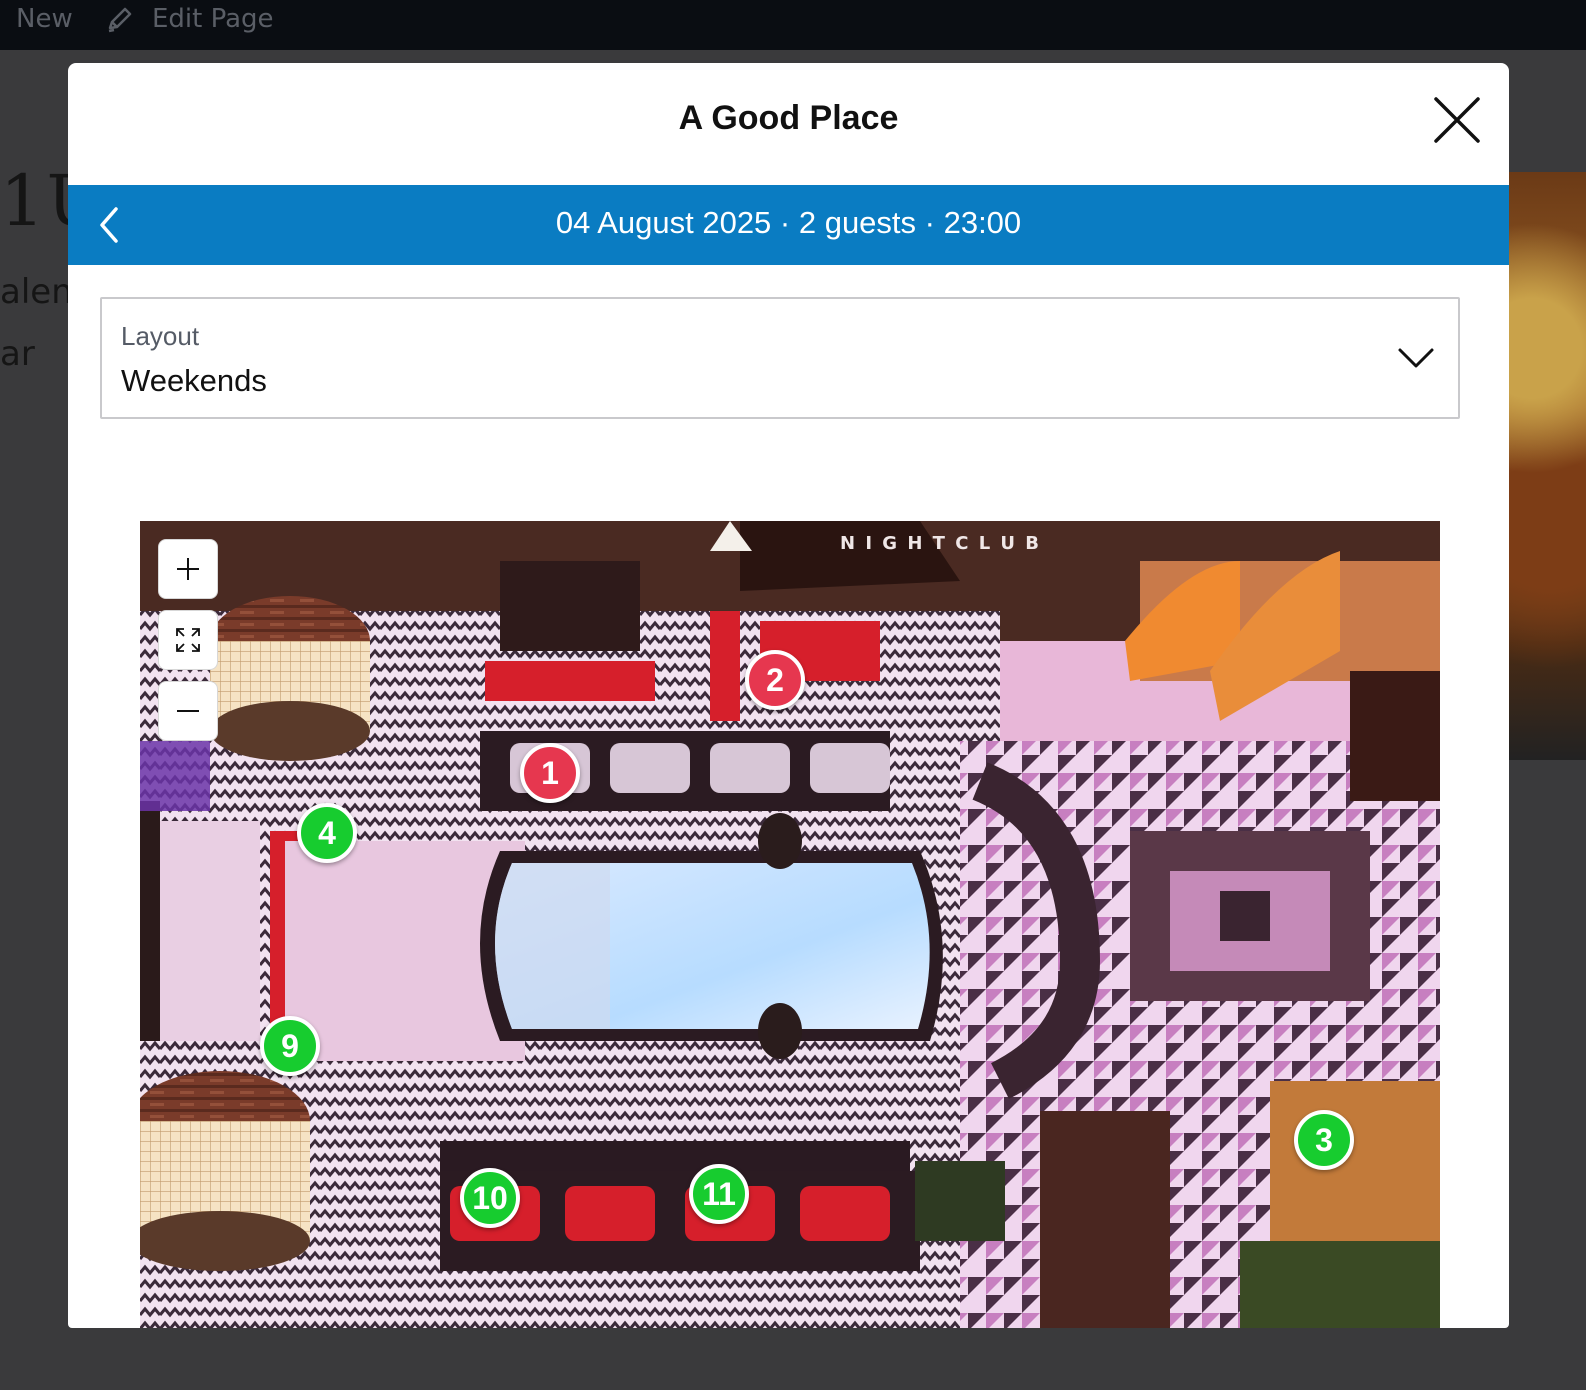  What do you see at coordinates (290, 1046) in the screenshot?
I see `table-marker-9: 9` at bounding box center [290, 1046].